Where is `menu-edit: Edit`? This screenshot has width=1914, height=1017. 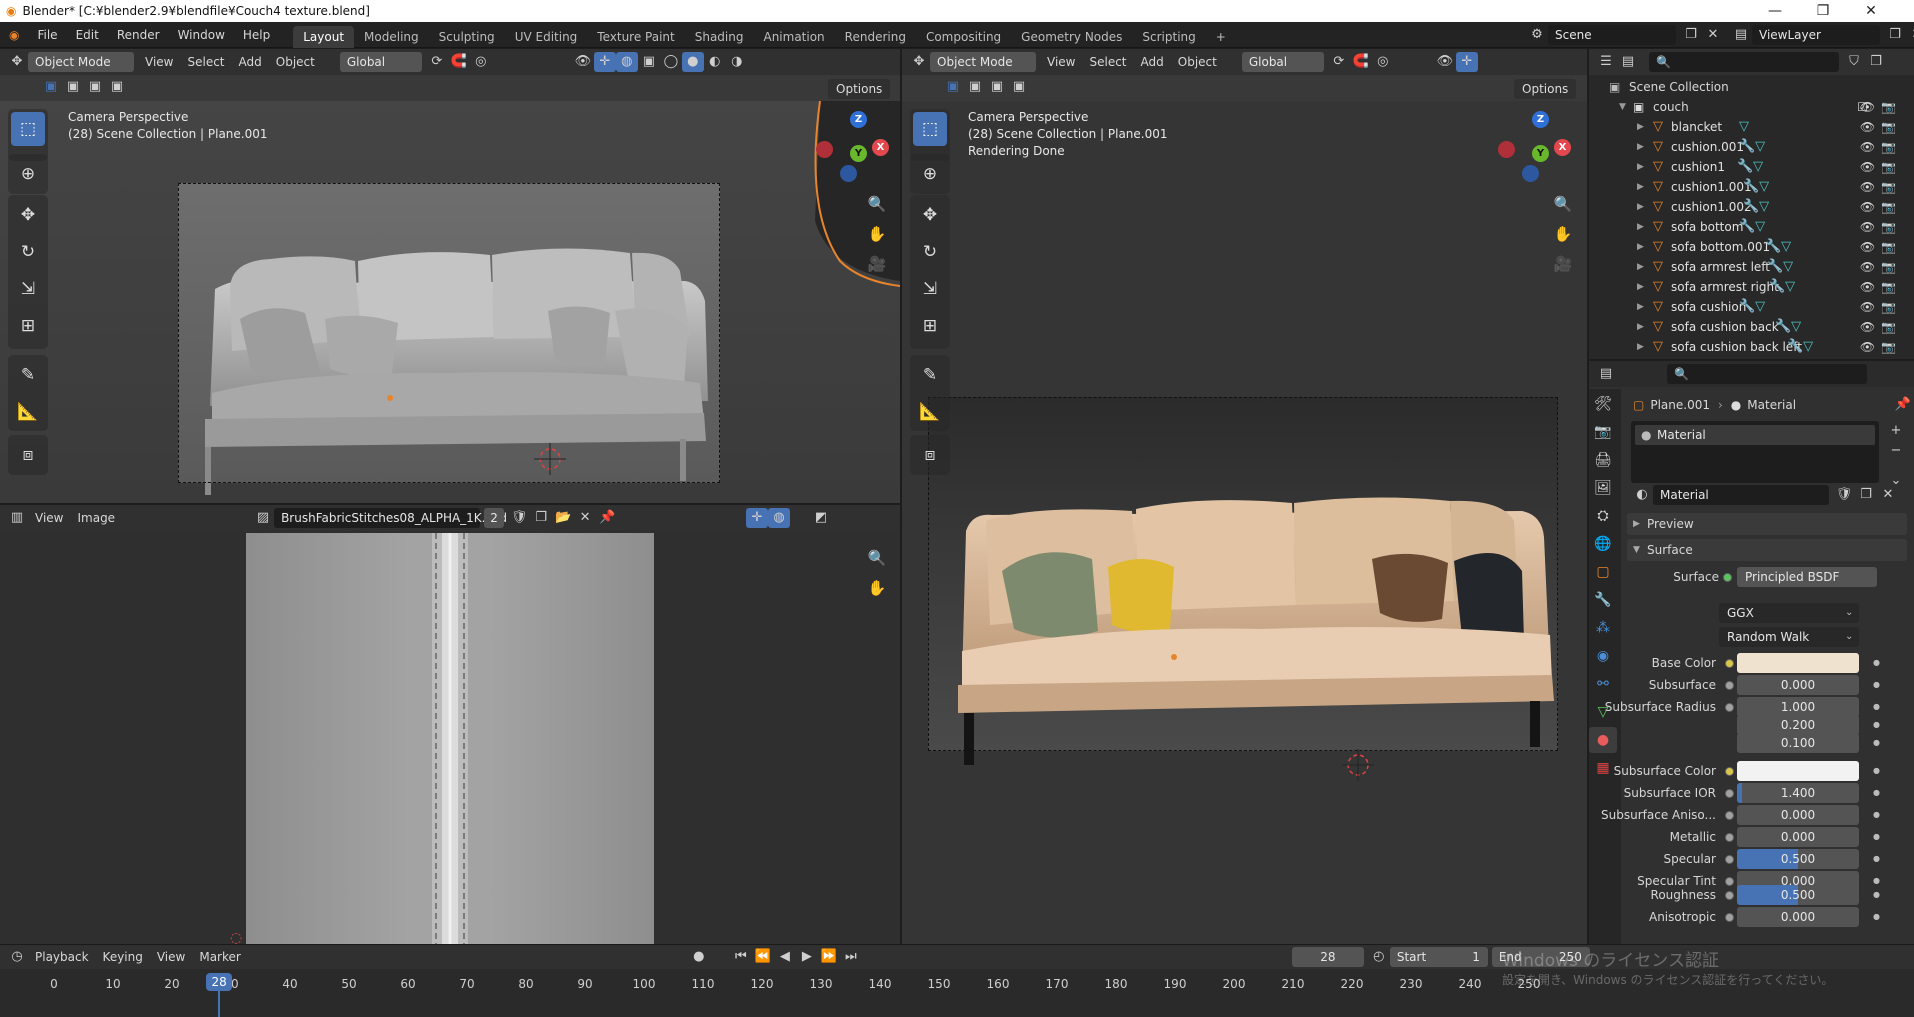
menu-edit: Edit is located at coordinates (87, 35).